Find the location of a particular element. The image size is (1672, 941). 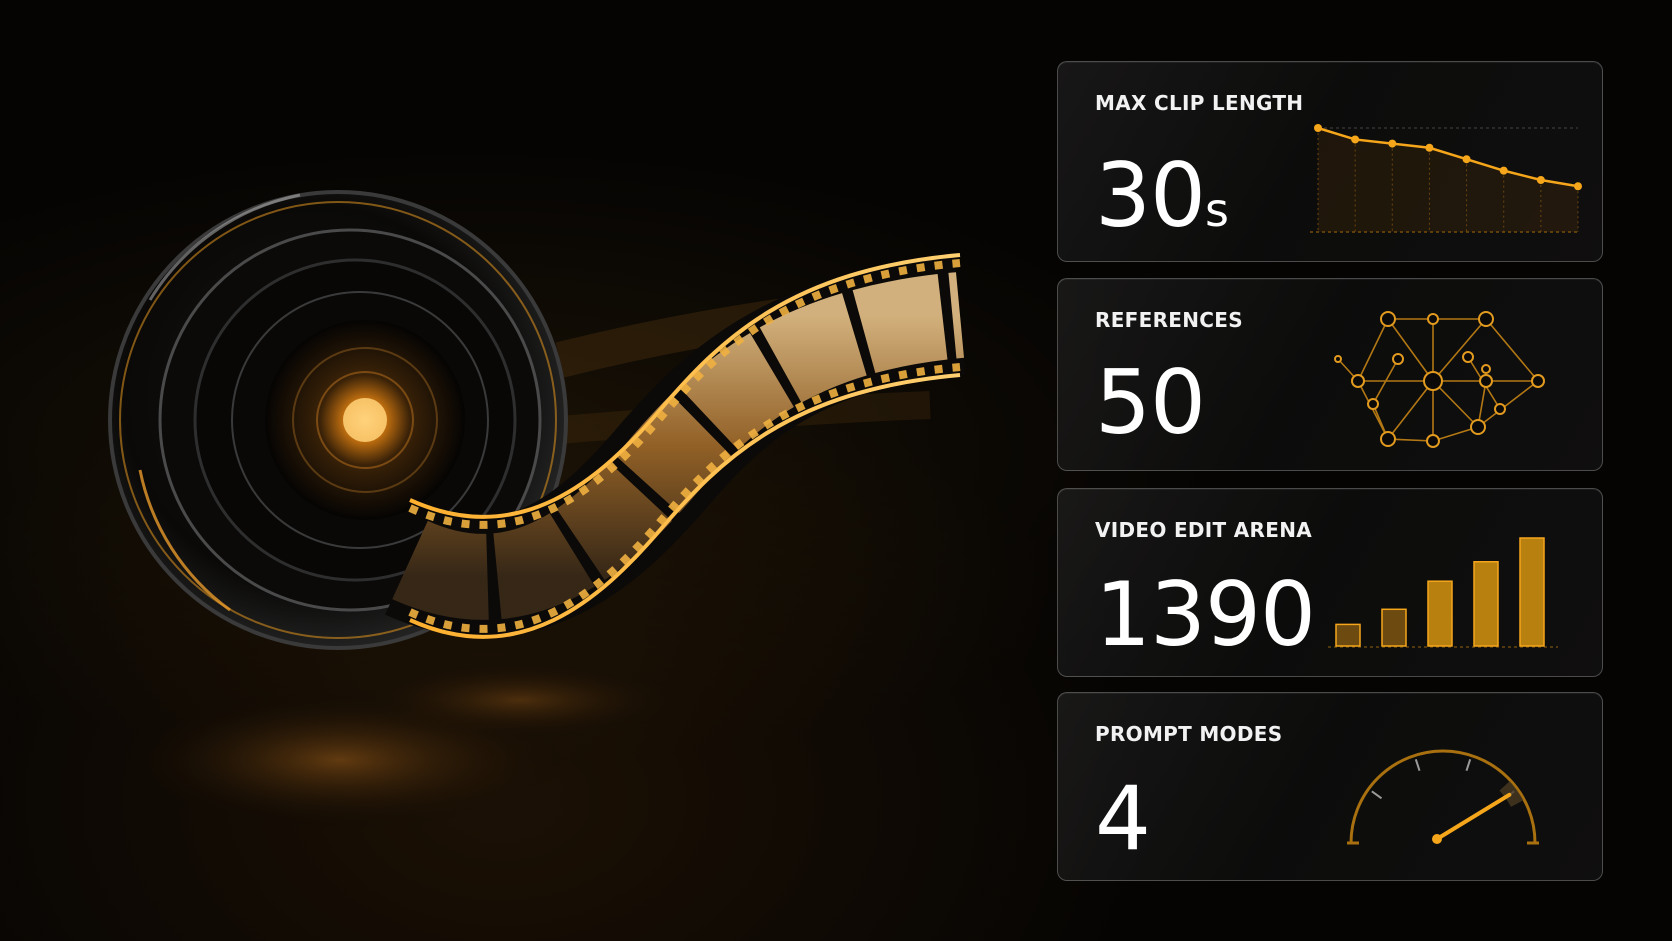

stat-label: REFERENCES is located at coordinates (1169, 320).